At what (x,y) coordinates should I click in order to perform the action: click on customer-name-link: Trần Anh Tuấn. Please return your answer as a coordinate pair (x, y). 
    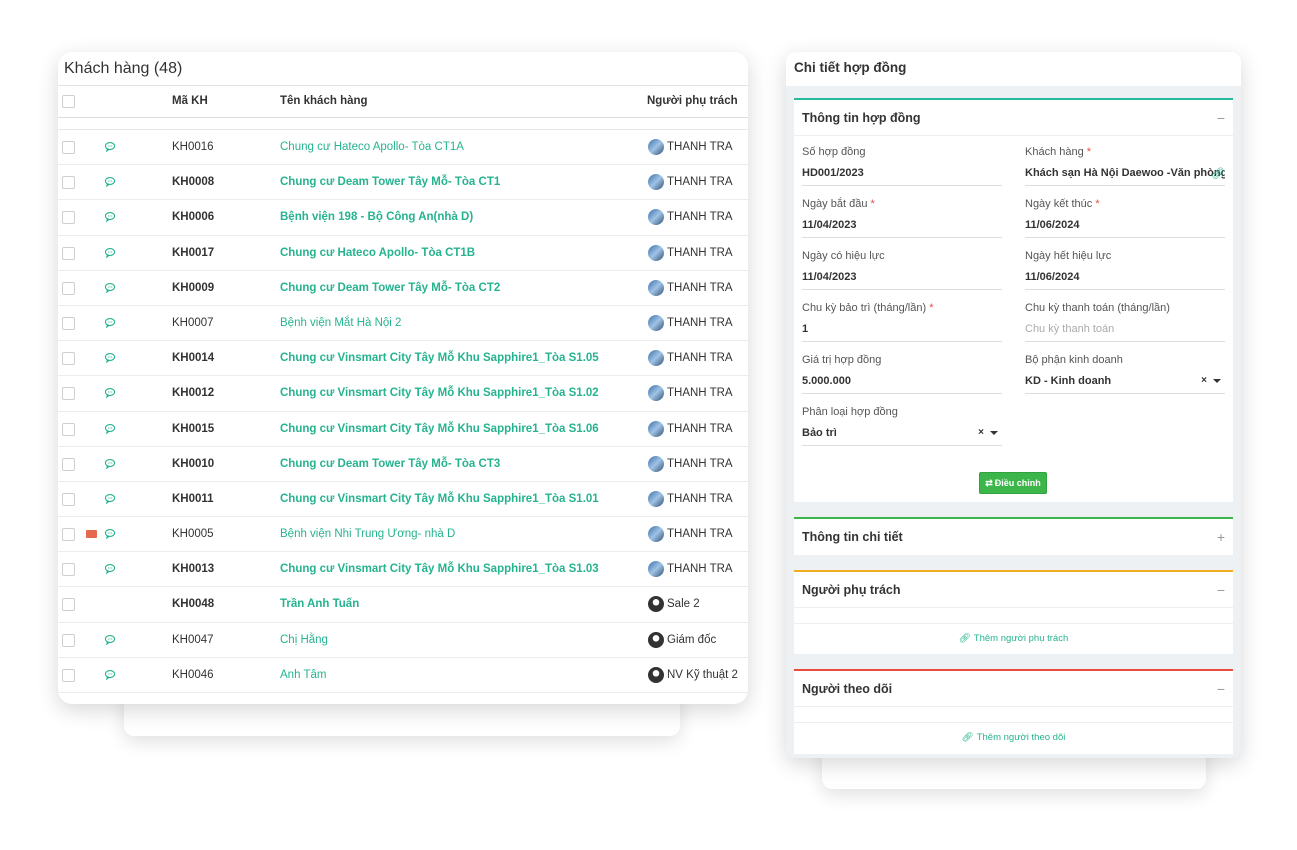
    Looking at the image, I should click on (319, 604).